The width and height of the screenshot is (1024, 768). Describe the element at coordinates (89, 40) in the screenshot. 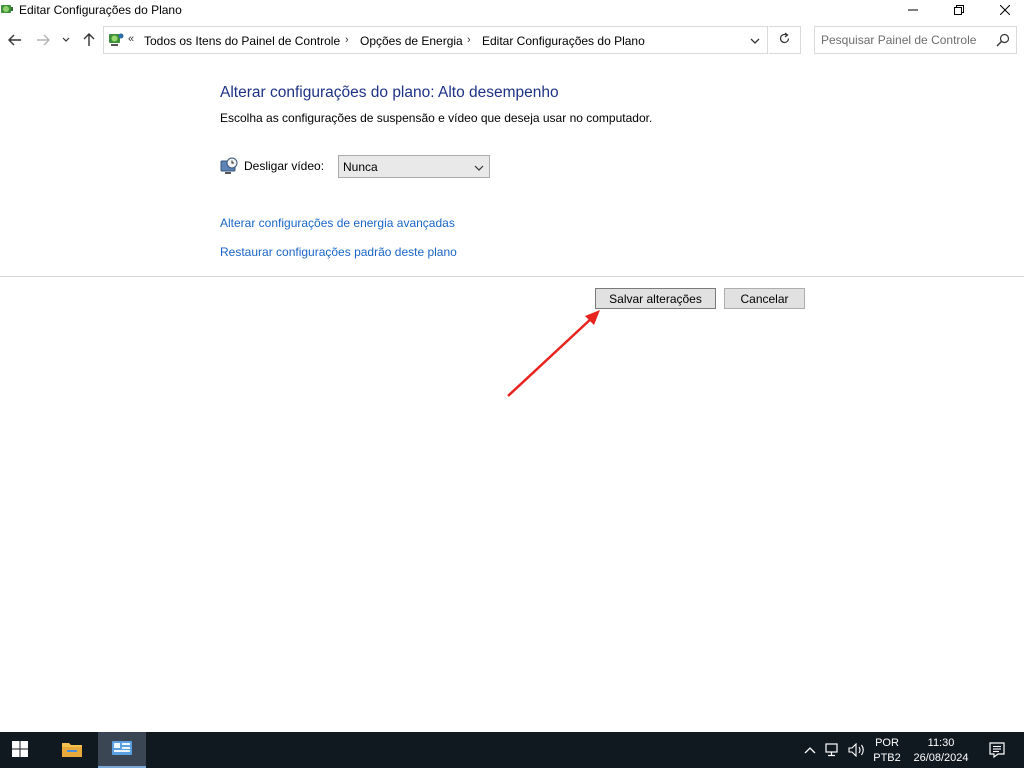

I see `up-button` at that location.